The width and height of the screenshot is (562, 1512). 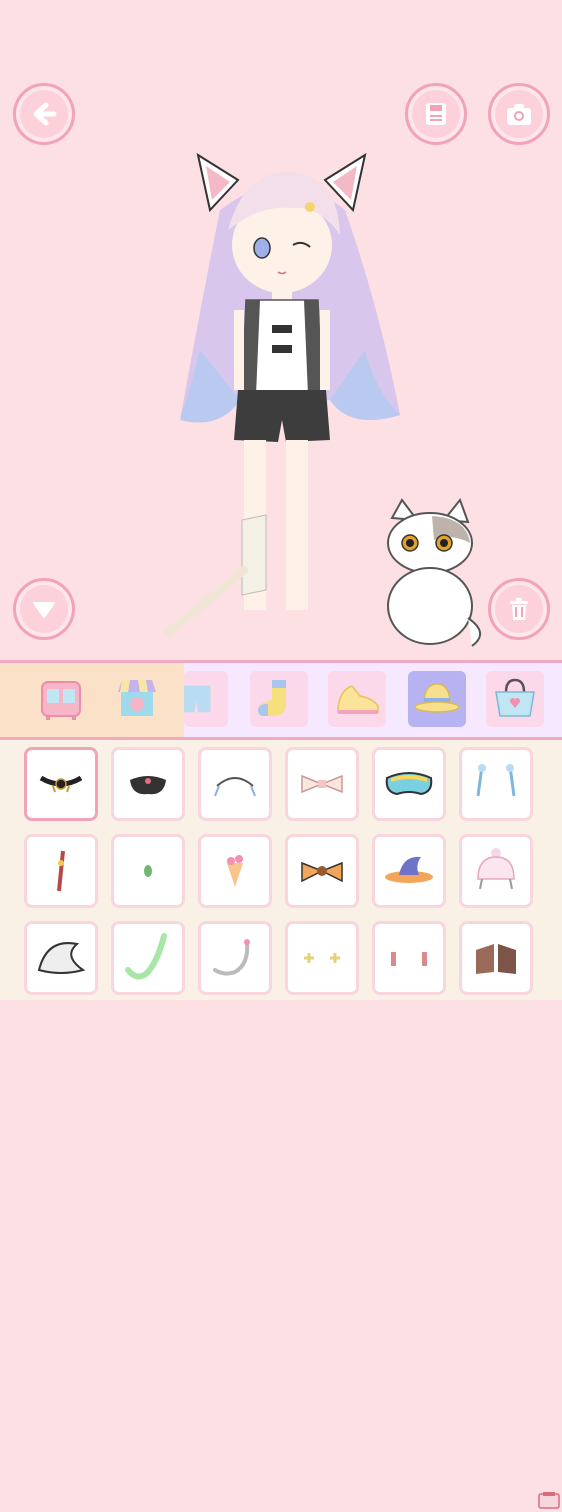 I want to click on candy-bow-icon, so click(x=322, y=872).